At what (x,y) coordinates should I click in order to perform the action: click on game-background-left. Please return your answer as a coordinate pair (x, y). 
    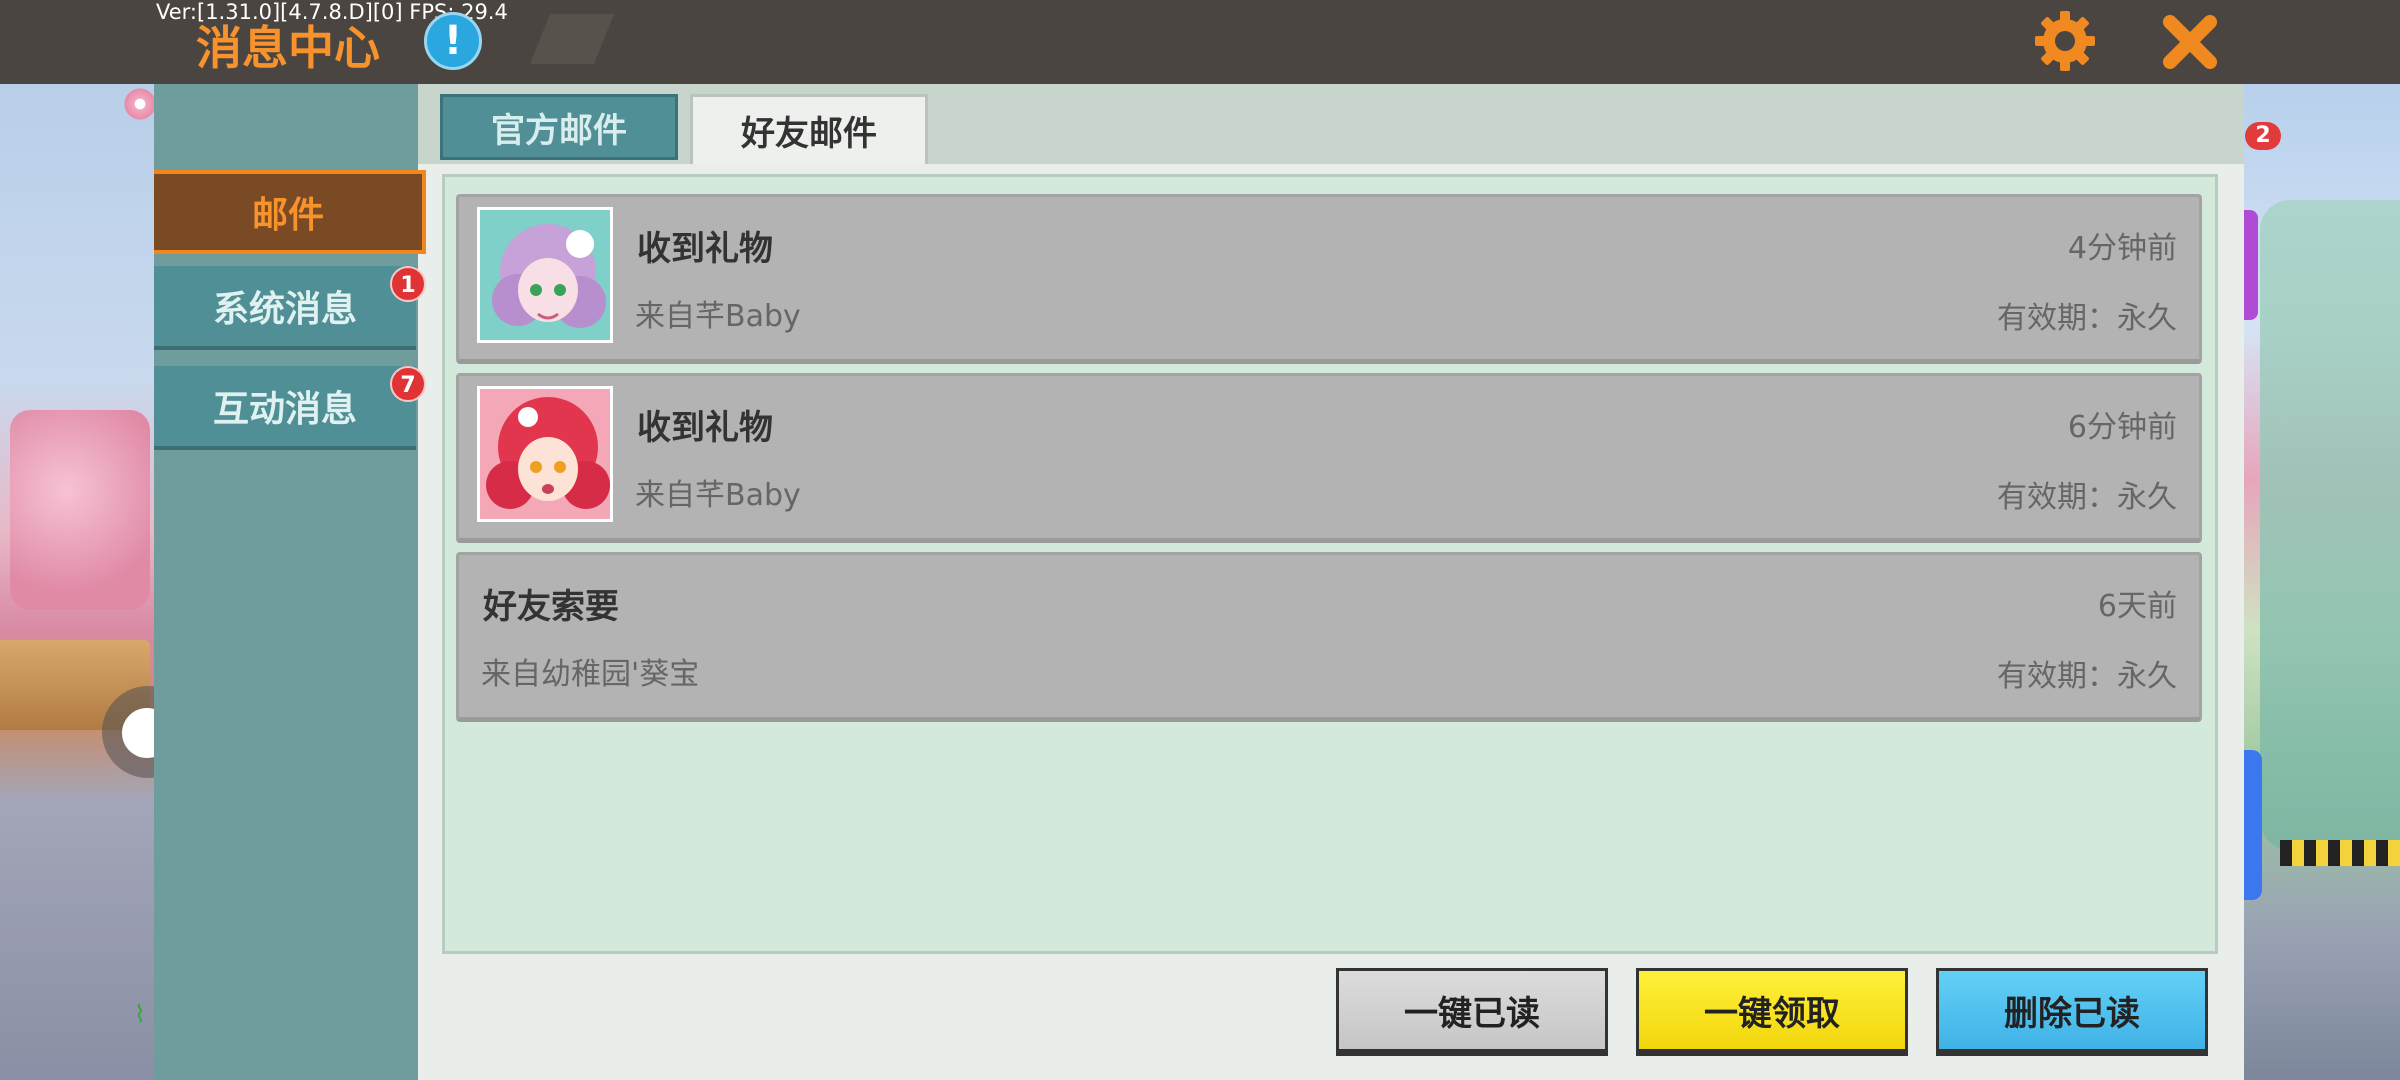
    Looking at the image, I should click on (80, 580).